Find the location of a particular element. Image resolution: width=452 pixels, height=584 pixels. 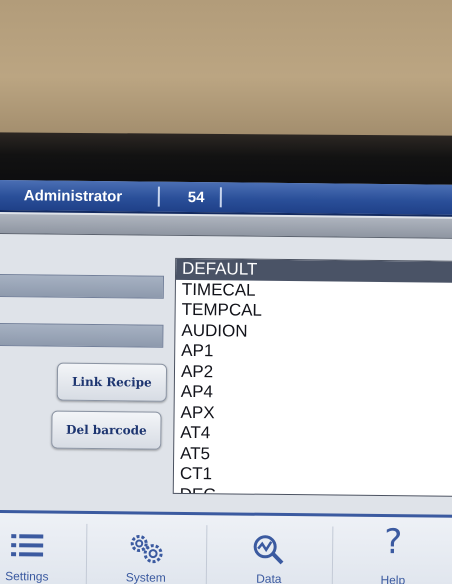

question-icon: ? is located at coordinates (393, 542).